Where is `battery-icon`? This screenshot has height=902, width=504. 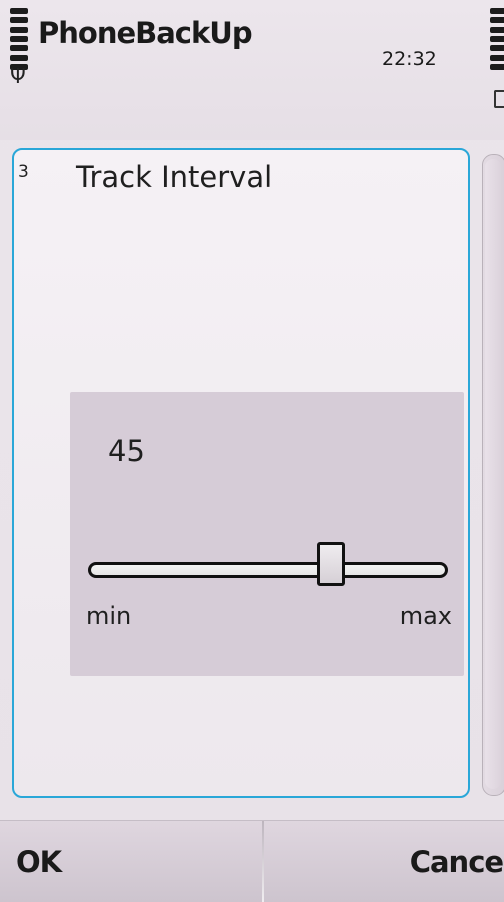
battery-icon is located at coordinates (497, 39).